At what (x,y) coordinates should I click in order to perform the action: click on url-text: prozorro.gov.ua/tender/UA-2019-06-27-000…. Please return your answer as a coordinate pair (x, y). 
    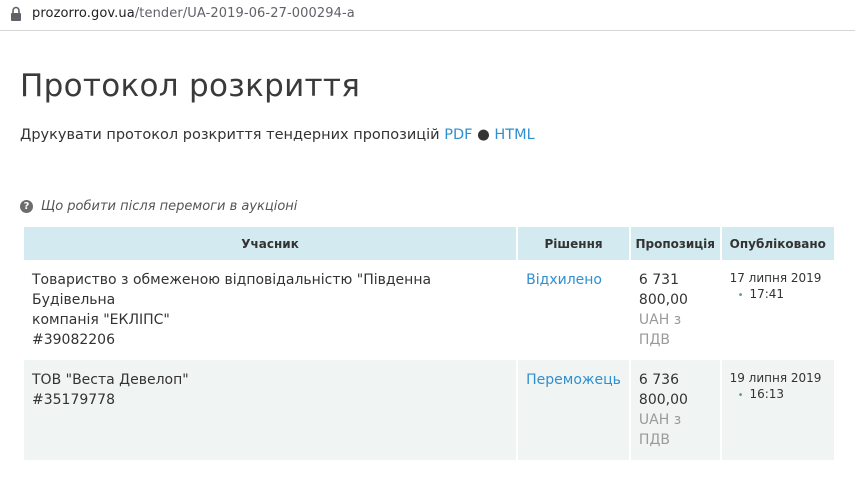
    Looking at the image, I should click on (193, 13).